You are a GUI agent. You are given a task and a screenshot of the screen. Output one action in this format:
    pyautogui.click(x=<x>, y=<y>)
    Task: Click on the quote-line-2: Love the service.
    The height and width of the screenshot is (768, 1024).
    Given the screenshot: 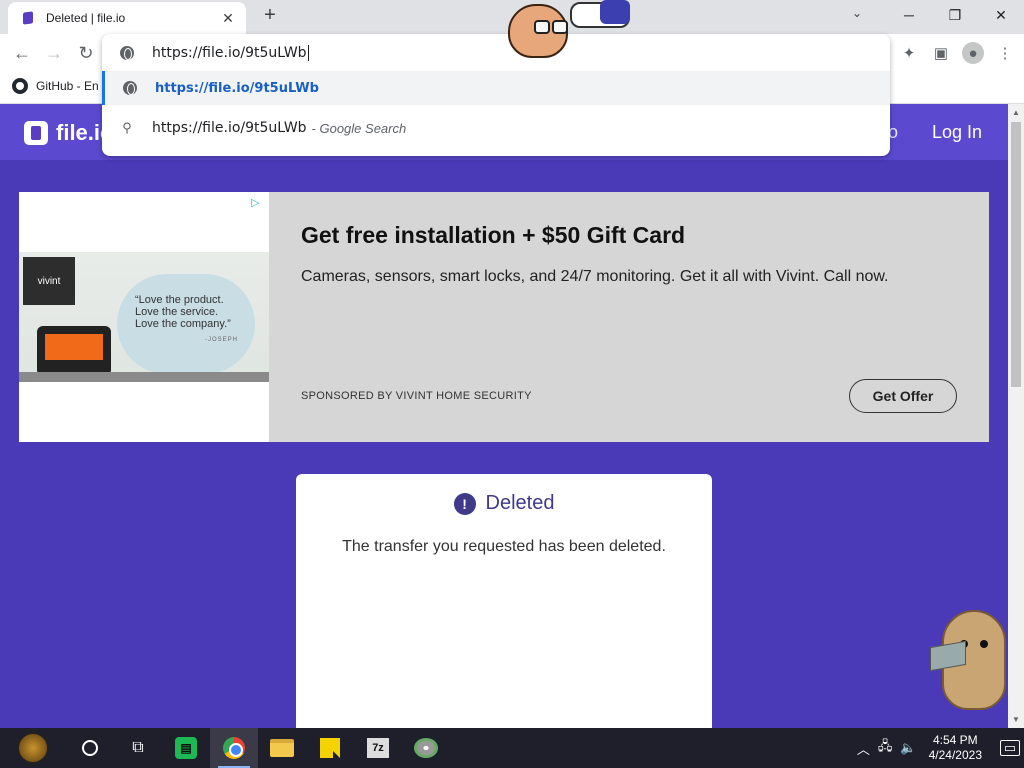 What is the action you would take?
    pyautogui.click(x=177, y=312)
    